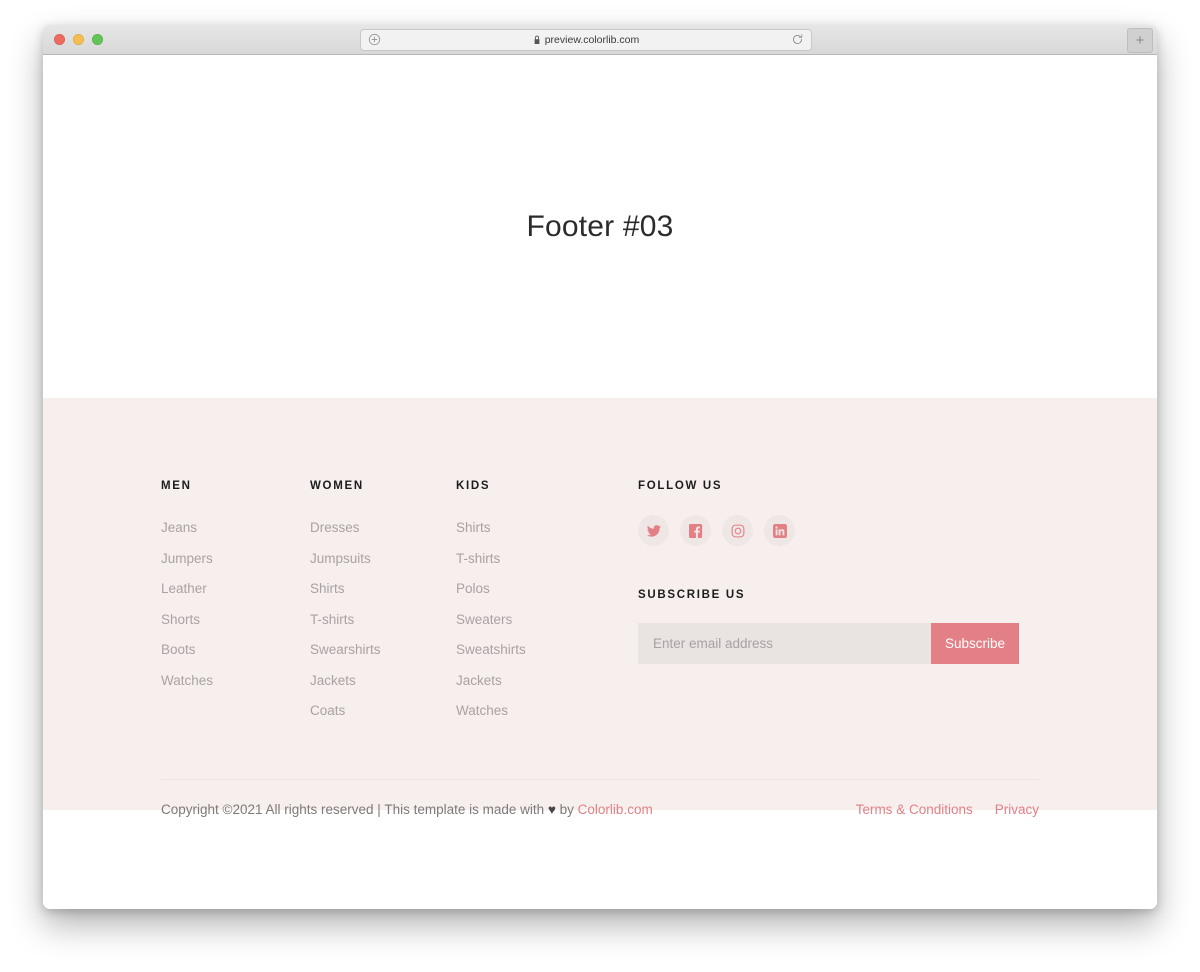  I want to click on page-title: Footer #03, so click(600, 226).